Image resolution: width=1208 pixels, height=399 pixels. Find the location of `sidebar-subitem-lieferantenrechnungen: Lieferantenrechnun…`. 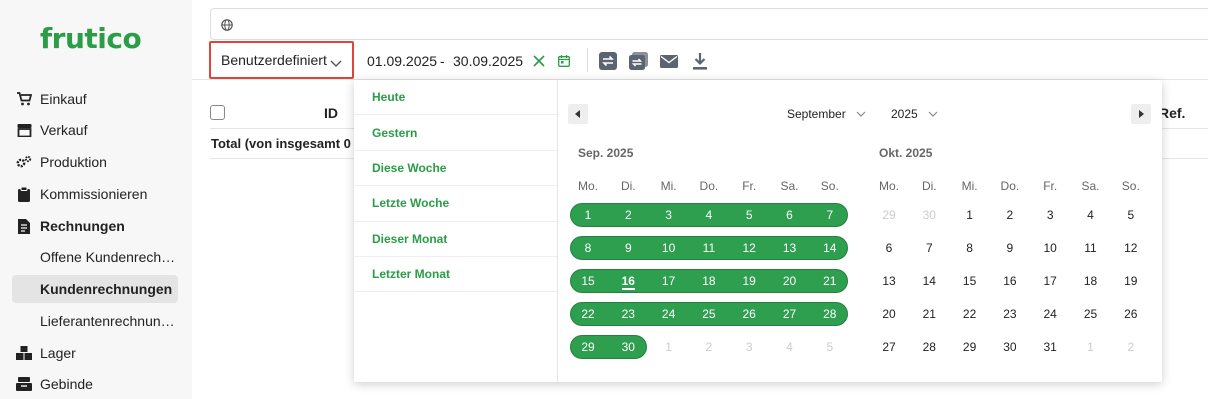

sidebar-subitem-lieferantenrechnungen: Lieferantenrechnun… is located at coordinates (95, 321).